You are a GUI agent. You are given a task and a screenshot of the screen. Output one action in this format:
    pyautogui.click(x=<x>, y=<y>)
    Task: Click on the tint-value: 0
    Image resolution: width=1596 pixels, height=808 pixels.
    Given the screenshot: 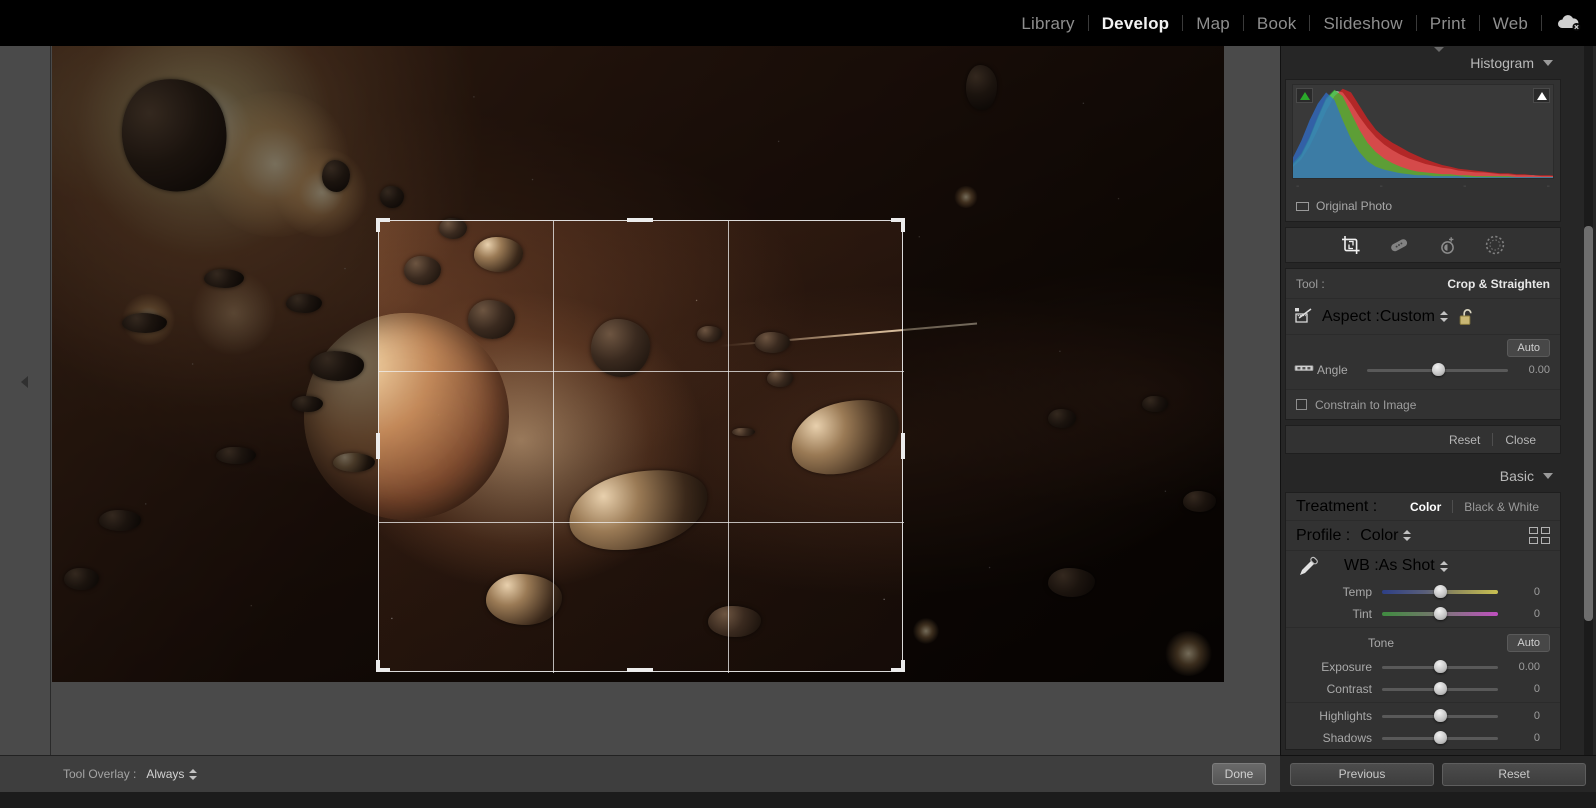 What is the action you would take?
    pyautogui.click(x=1524, y=614)
    